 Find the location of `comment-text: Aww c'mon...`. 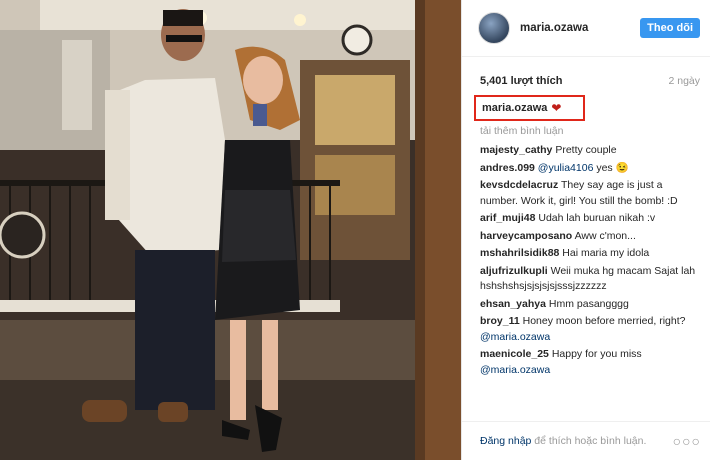

comment-text: Aww c'mon... is located at coordinates (605, 235).